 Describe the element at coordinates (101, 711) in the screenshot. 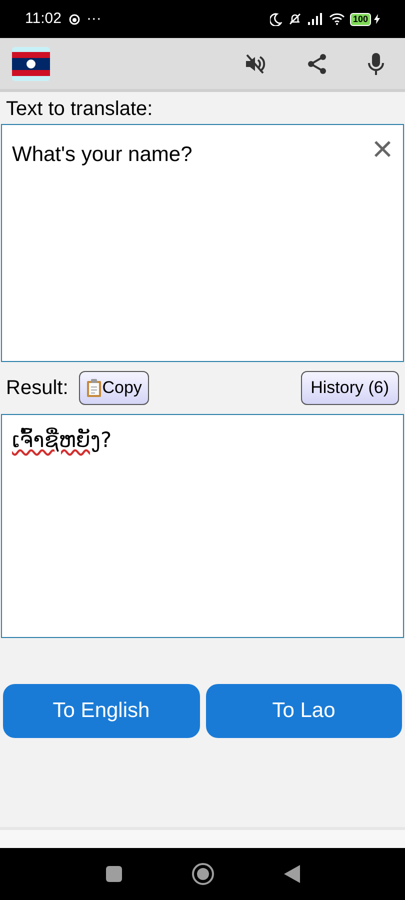

I see `to-english-button: To English` at that location.